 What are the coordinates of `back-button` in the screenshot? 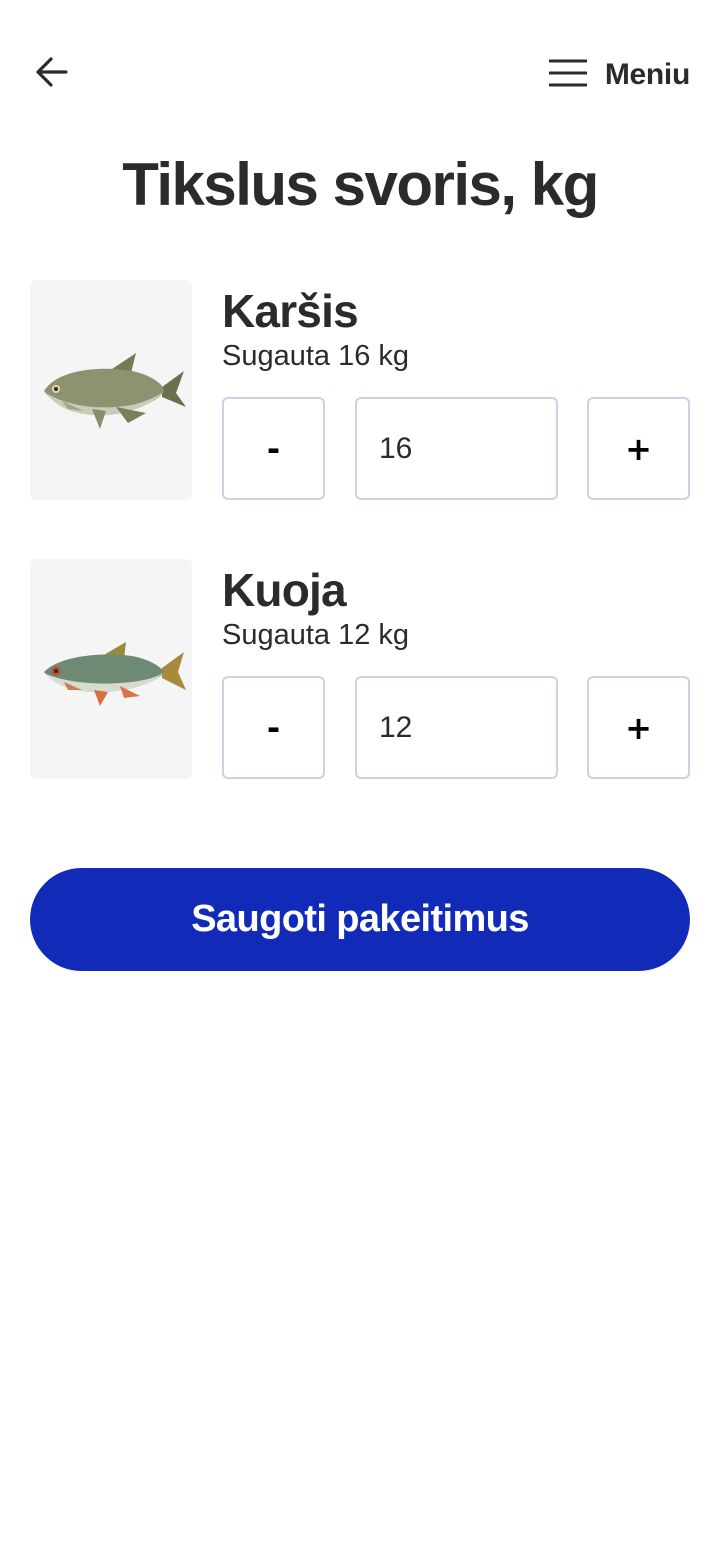 It's located at (52, 74).